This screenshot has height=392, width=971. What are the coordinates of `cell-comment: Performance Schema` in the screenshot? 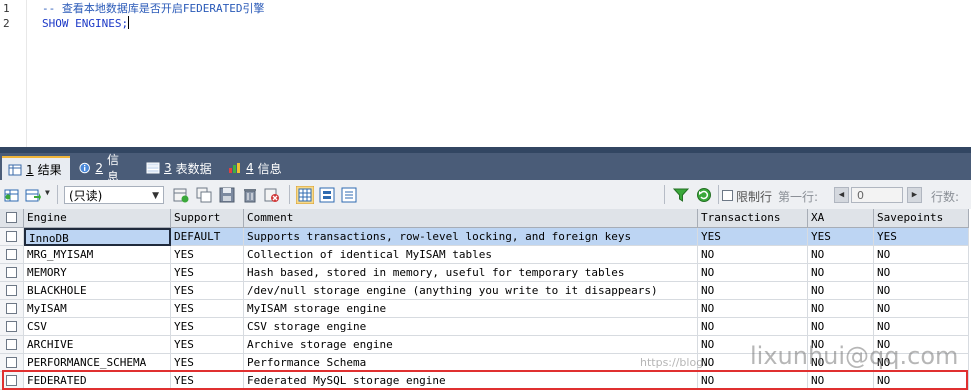 It's located at (471, 363).